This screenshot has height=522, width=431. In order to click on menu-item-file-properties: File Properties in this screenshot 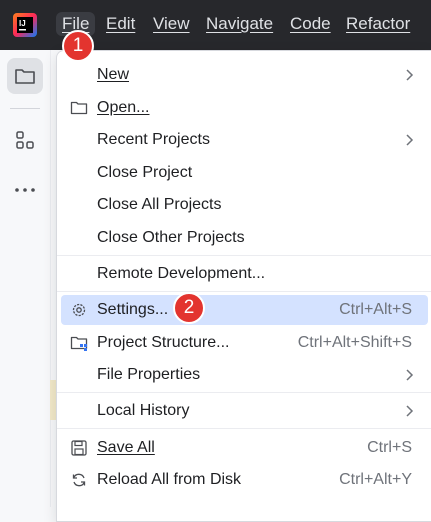, I will do `click(244, 375)`.